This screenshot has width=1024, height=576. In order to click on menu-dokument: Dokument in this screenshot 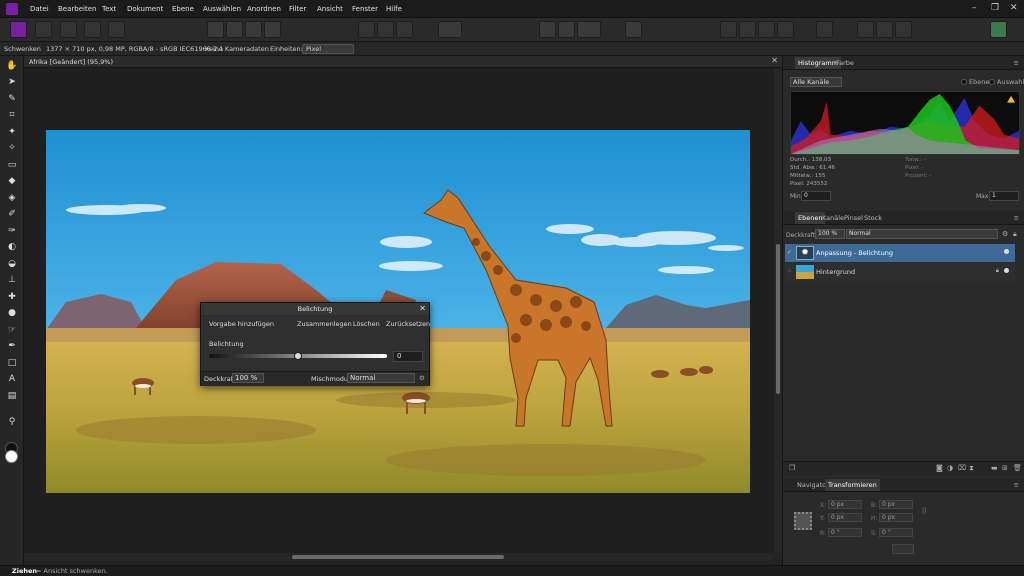, I will do `click(145, 9)`.